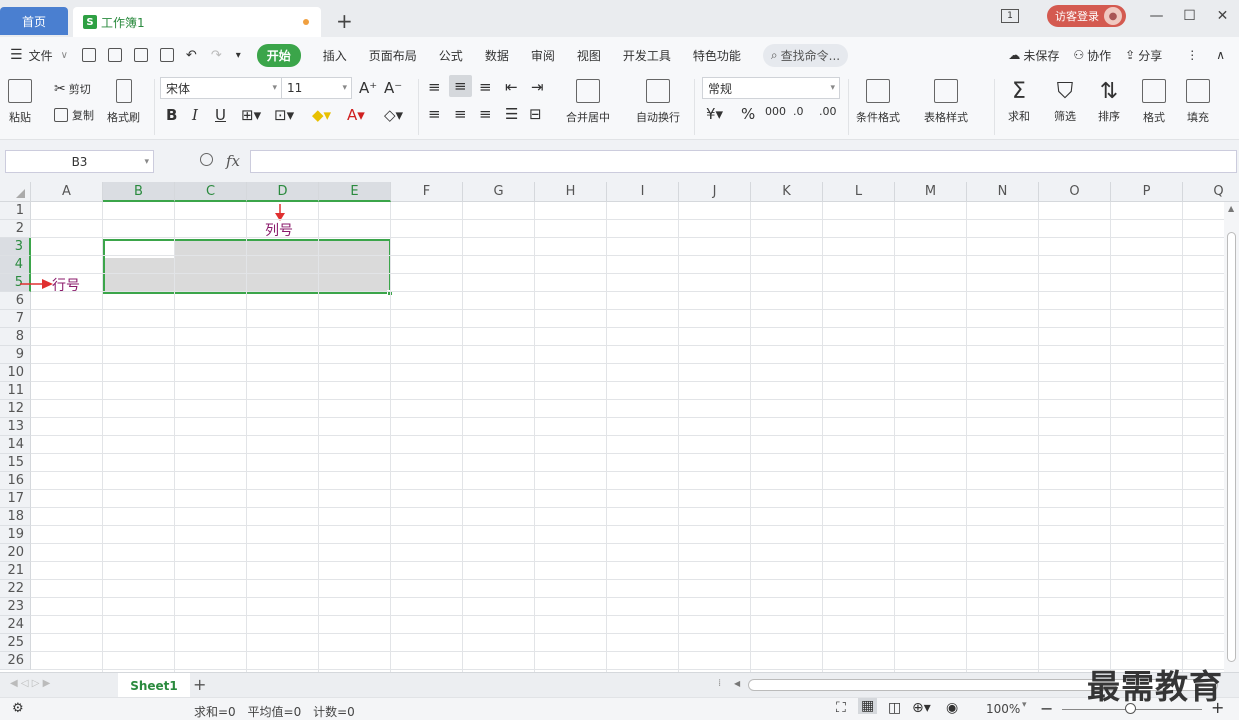 This screenshot has height=720, width=1239. Describe the element at coordinates (1198, 102) in the screenshot. I see `fill-button: 填充` at that location.